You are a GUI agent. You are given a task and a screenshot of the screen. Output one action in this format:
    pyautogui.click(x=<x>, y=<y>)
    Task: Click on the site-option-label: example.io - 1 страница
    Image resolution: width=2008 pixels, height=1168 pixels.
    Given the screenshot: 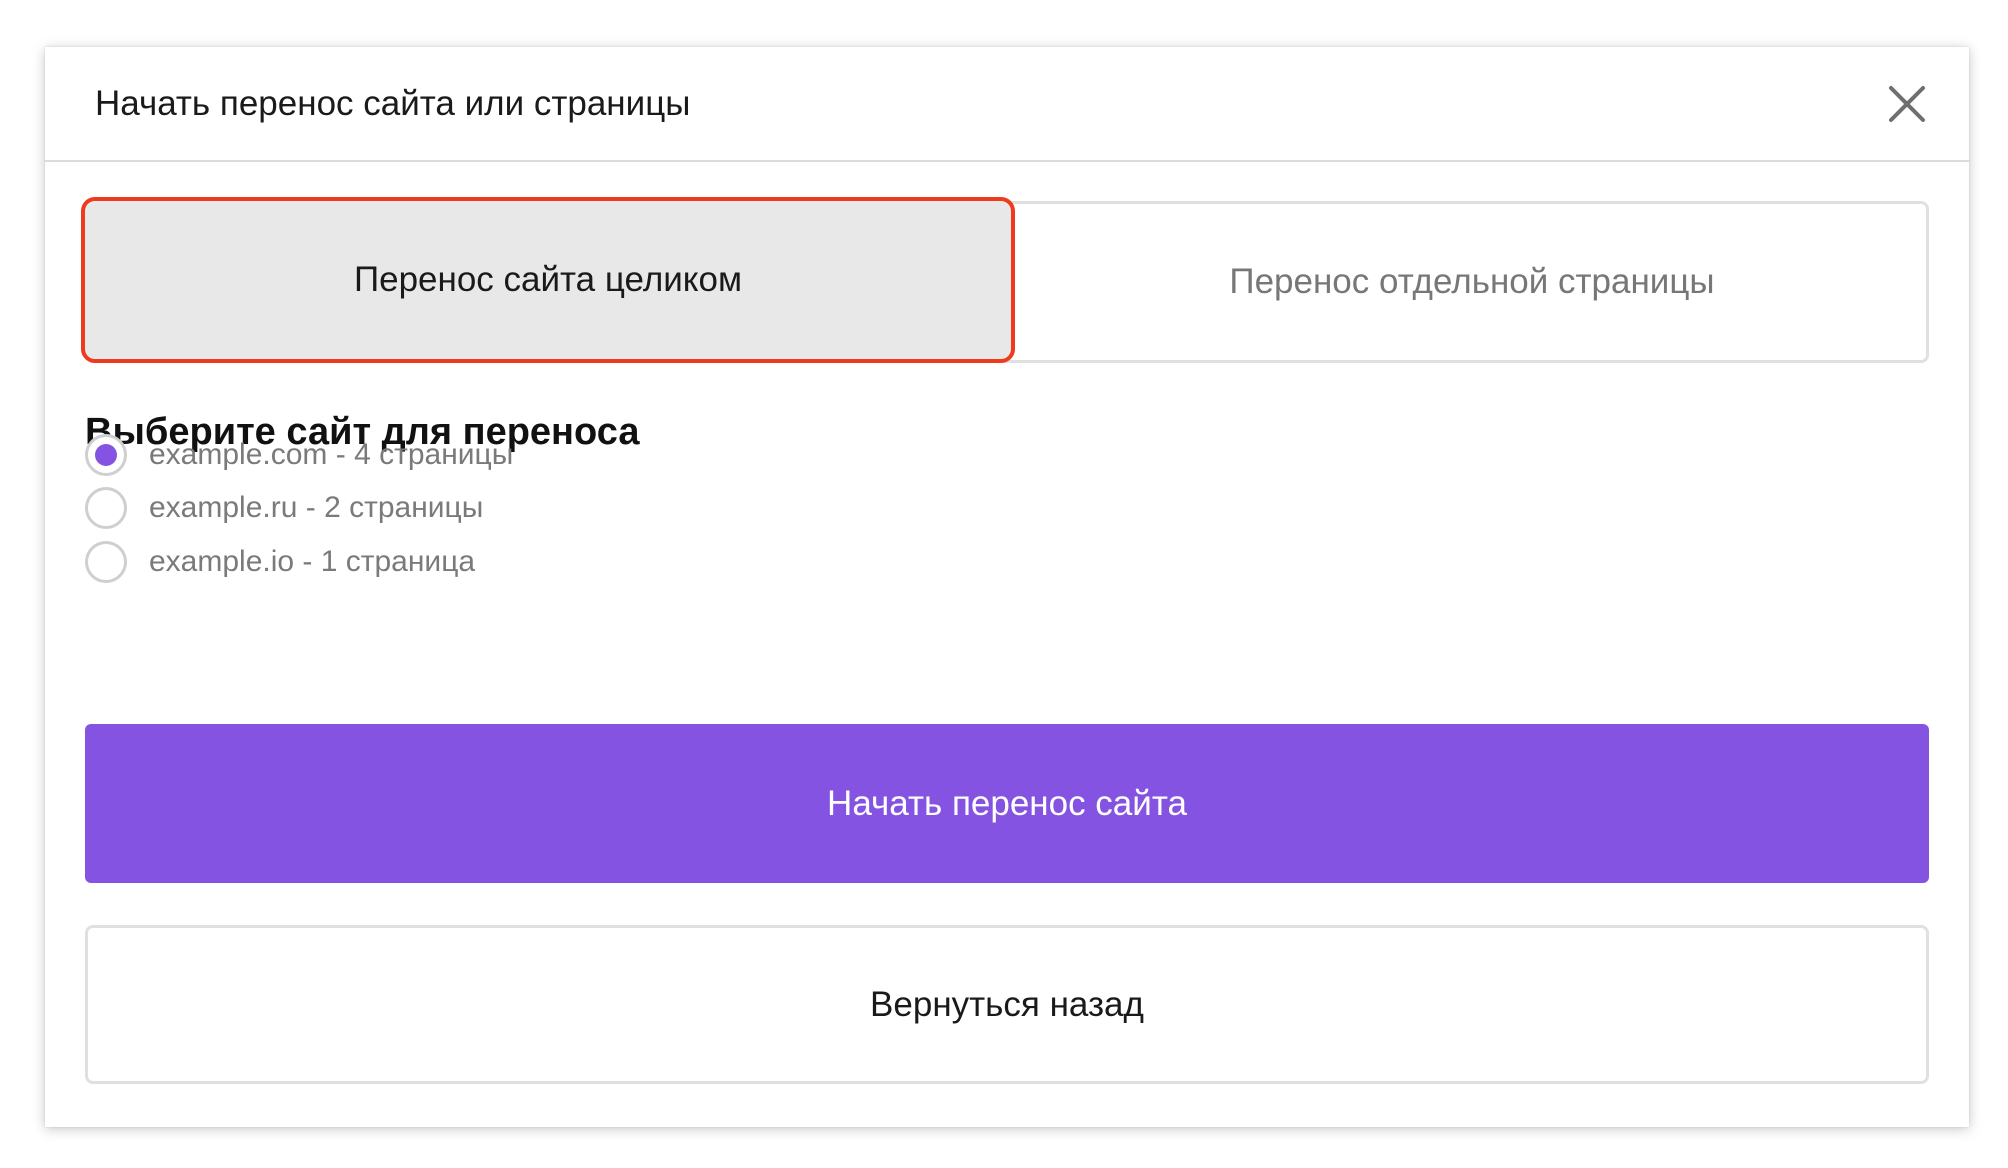 What is the action you would take?
    pyautogui.click(x=312, y=561)
    